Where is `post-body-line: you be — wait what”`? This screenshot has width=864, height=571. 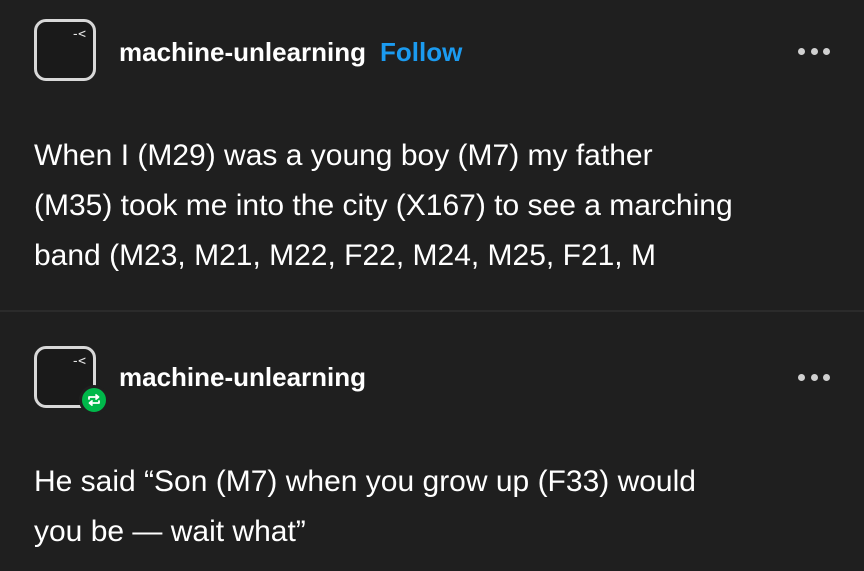
post-body-line: you be — wait what” is located at coordinates (170, 531).